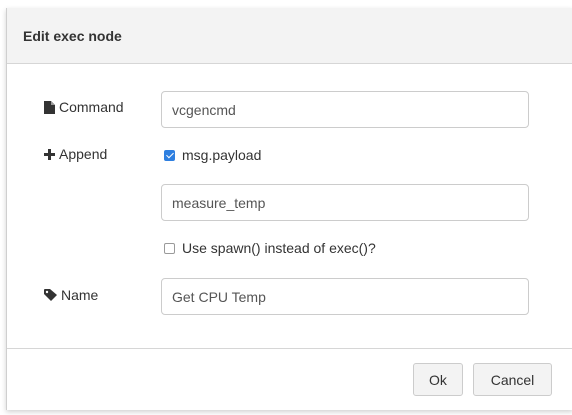  What do you see at coordinates (279, 248) in the screenshot?
I see `spawn-label: Use spawn() instead of exec()?` at bounding box center [279, 248].